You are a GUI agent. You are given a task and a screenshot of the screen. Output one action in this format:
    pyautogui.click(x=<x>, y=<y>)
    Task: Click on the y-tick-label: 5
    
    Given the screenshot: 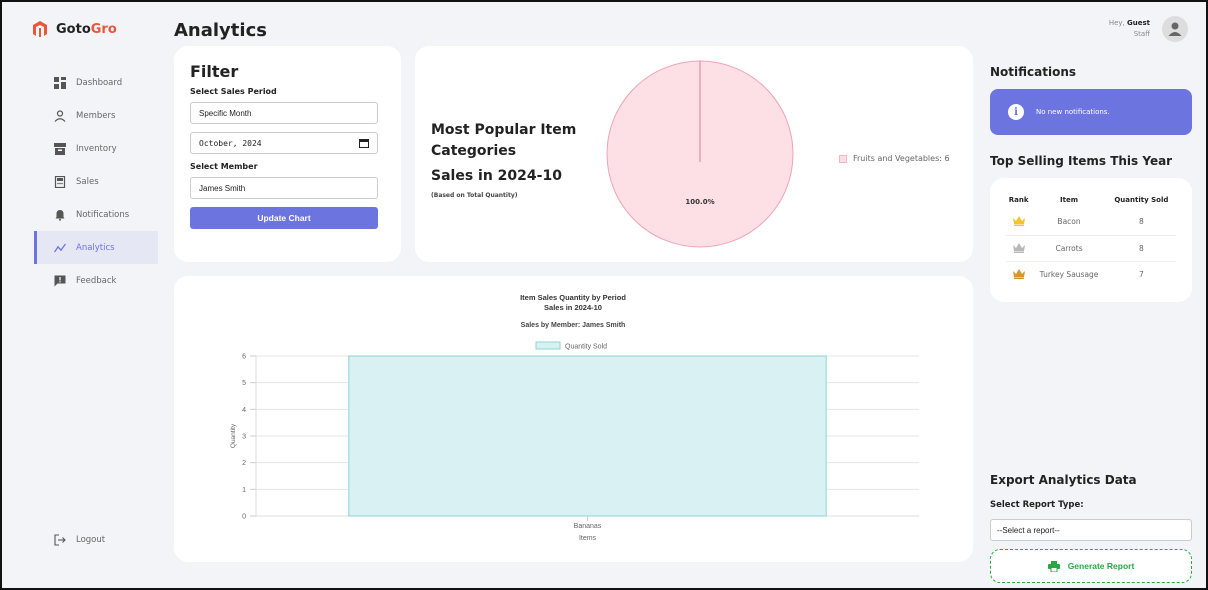 What is the action you would take?
    pyautogui.click(x=244, y=383)
    